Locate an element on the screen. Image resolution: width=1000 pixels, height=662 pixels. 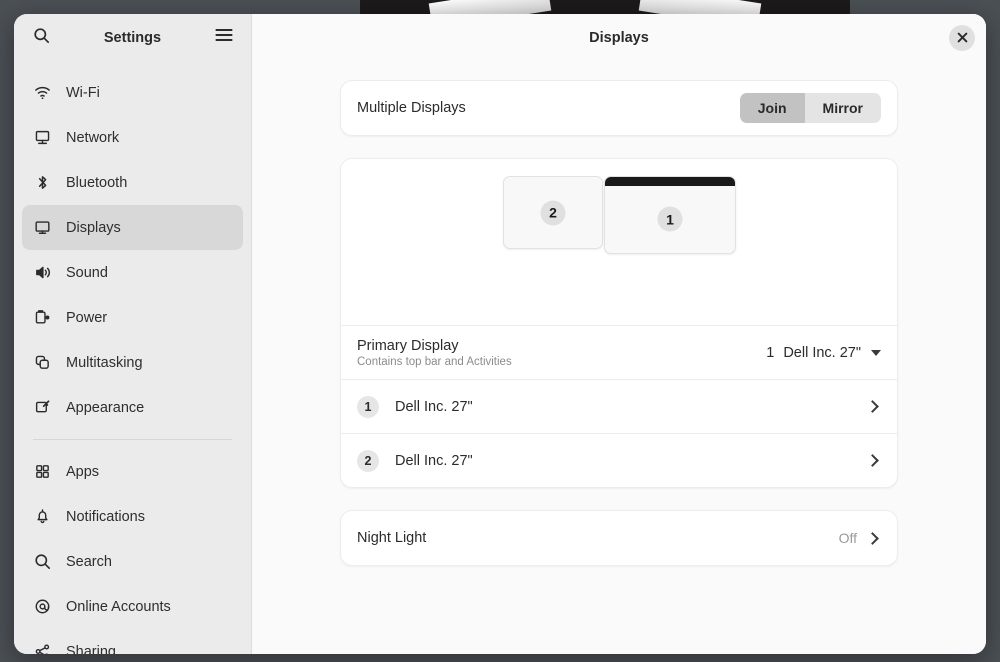
primary-topbar-indicator is located at coordinates (670, 181).